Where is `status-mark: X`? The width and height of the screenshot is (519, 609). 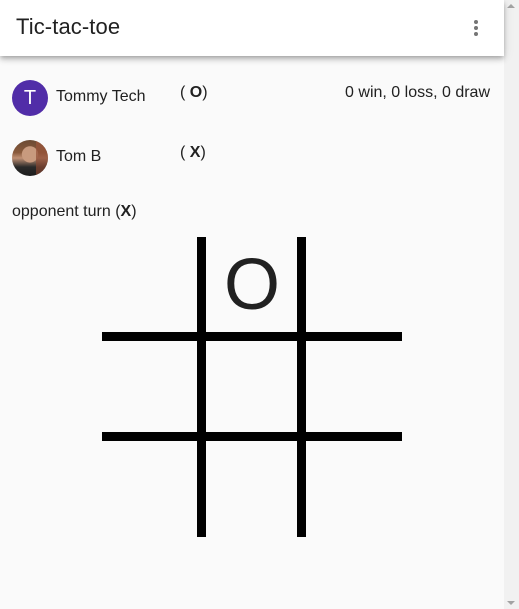 status-mark: X is located at coordinates (126, 211).